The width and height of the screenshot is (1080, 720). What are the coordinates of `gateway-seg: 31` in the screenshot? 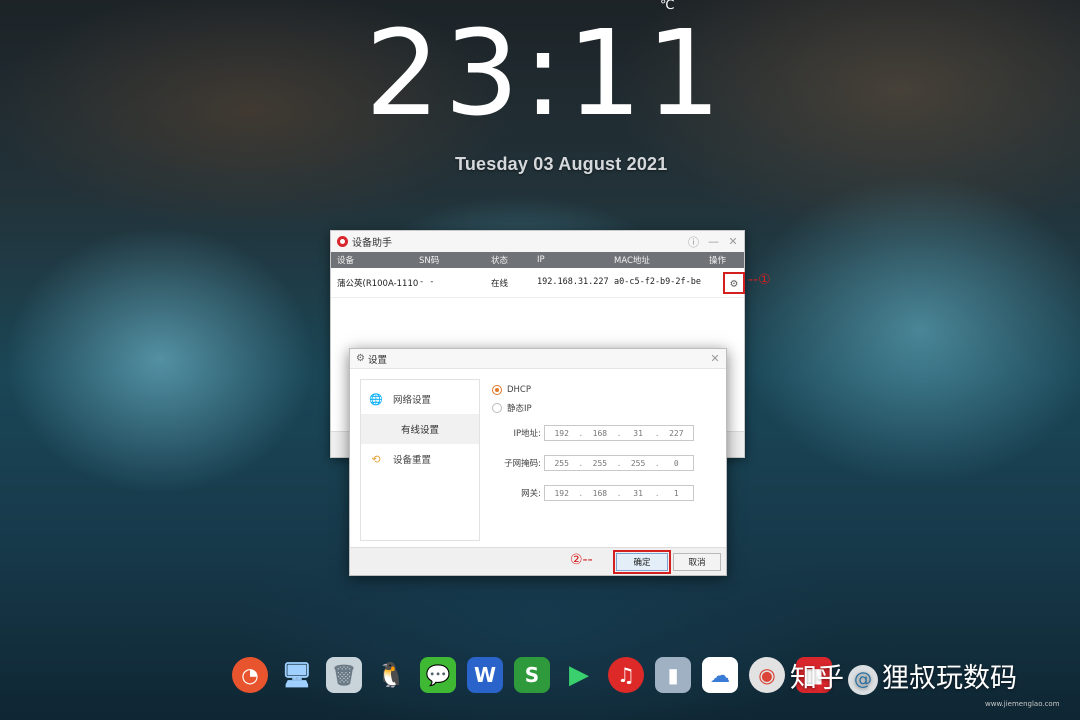 It's located at (638, 493).